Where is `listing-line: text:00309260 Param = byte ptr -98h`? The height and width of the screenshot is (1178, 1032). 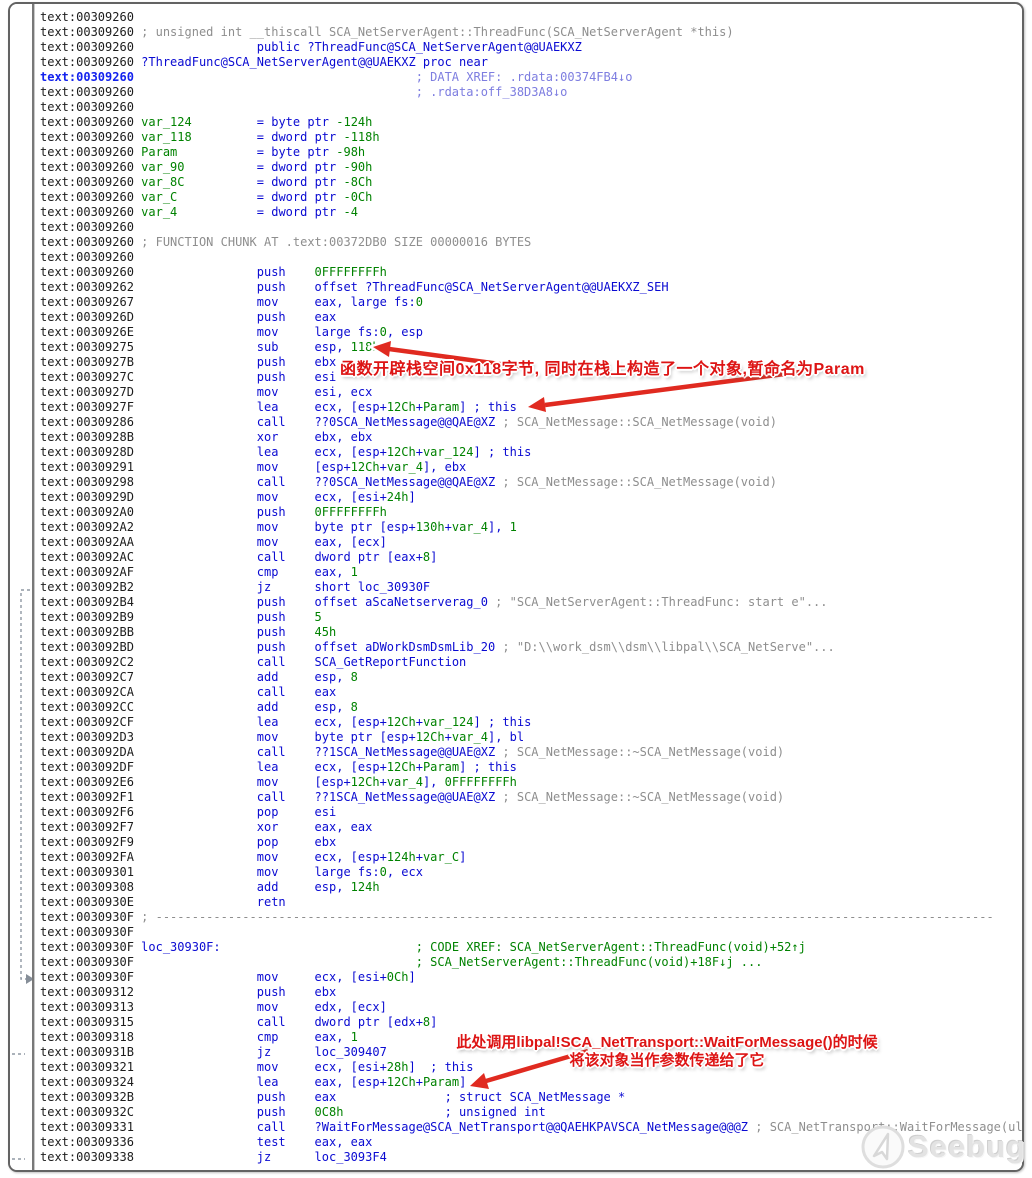
listing-line: text:00309260 Param = byte ptr -98h is located at coordinates (531, 152).